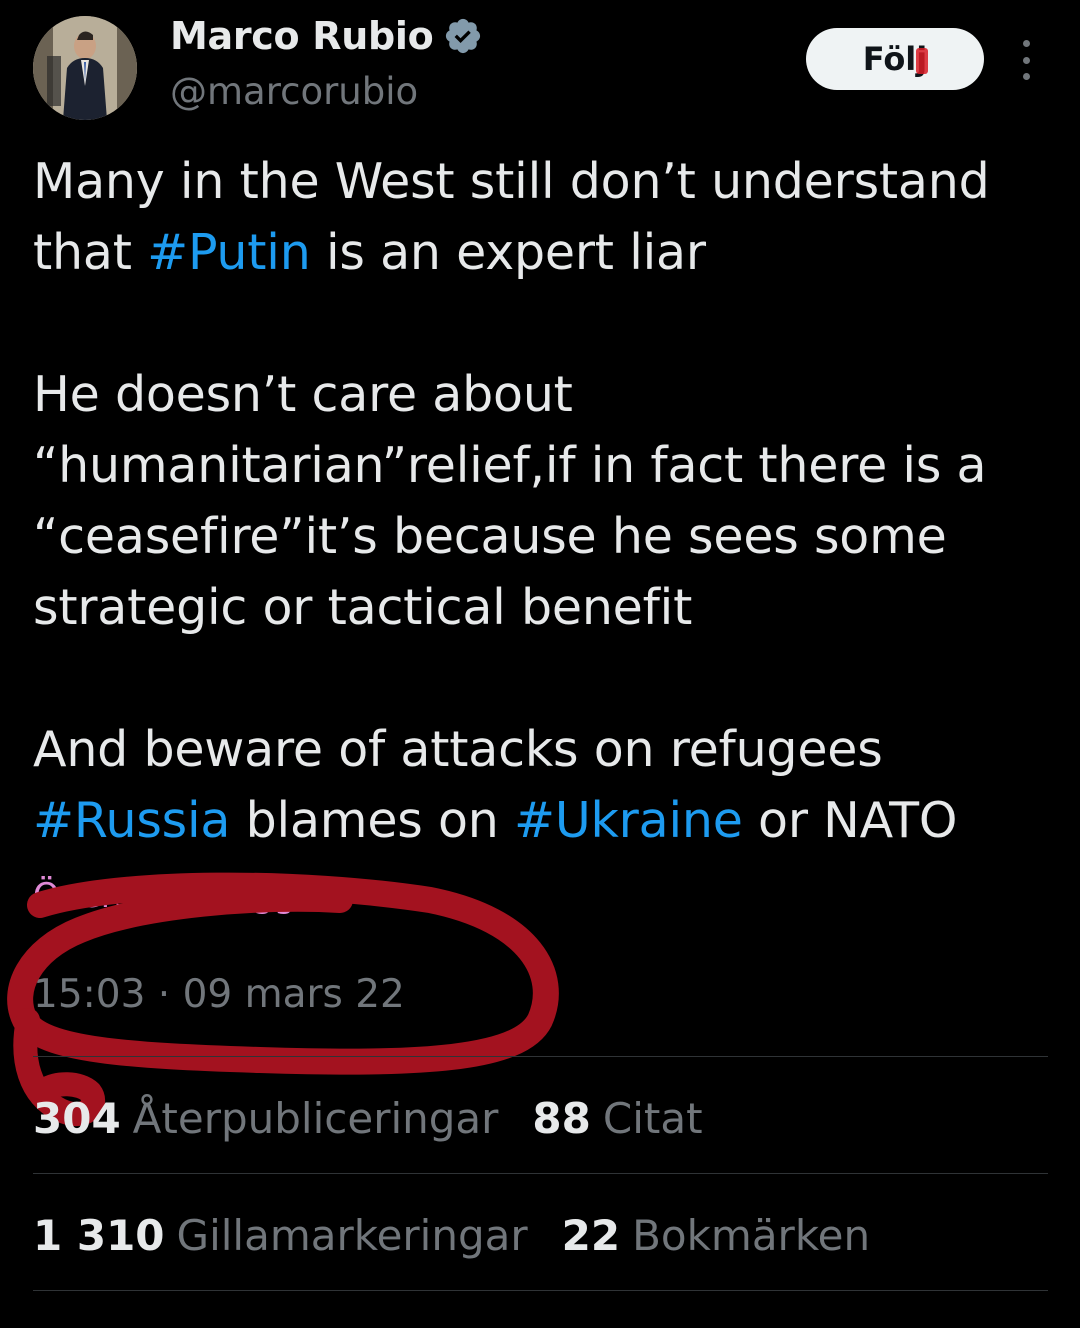 The width and height of the screenshot is (1080, 1328). Describe the element at coordinates (458, 749) in the screenshot. I see `text-line: And beware of attacks on refugees` at that location.